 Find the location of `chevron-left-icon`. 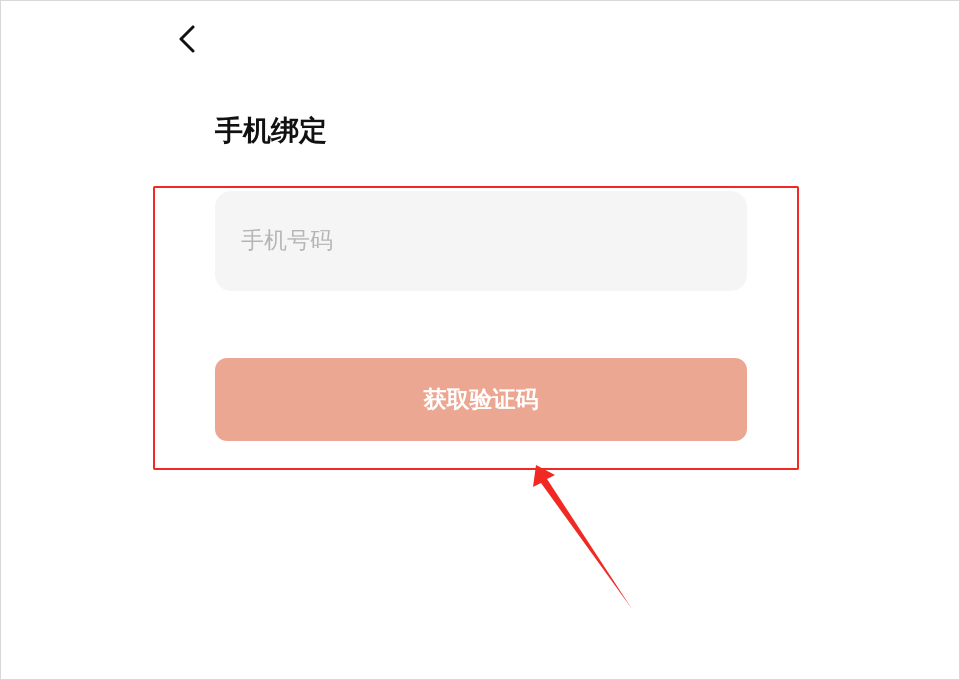

chevron-left-icon is located at coordinates (187, 39).